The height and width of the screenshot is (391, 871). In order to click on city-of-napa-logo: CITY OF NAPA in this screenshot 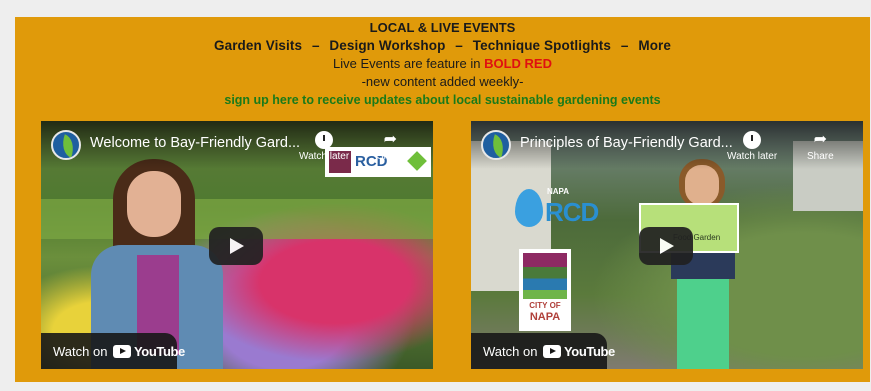, I will do `click(545, 290)`.